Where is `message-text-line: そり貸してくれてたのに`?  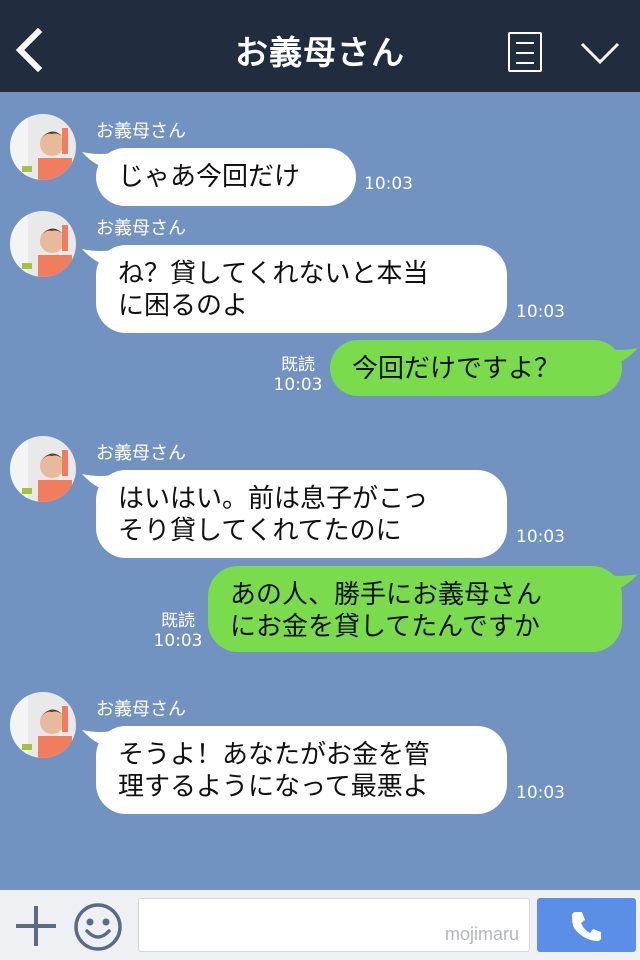 message-text-line: そり貸してくれてたのに is located at coordinates (260, 531).